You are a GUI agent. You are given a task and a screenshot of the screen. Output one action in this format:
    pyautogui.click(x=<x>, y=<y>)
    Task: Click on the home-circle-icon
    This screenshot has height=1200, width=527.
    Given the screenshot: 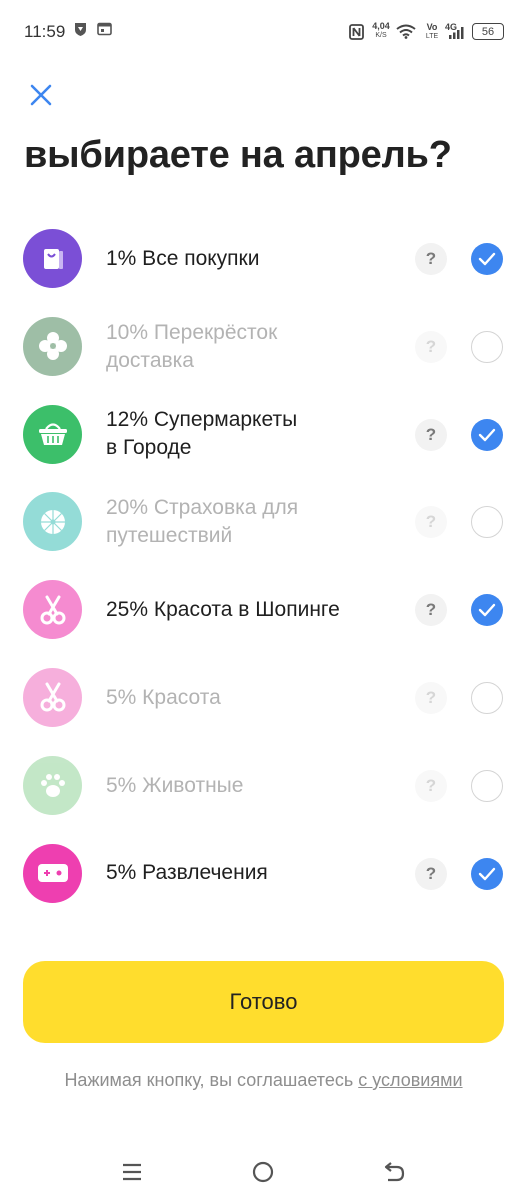 What is the action you would take?
    pyautogui.click(x=263, y=1172)
    